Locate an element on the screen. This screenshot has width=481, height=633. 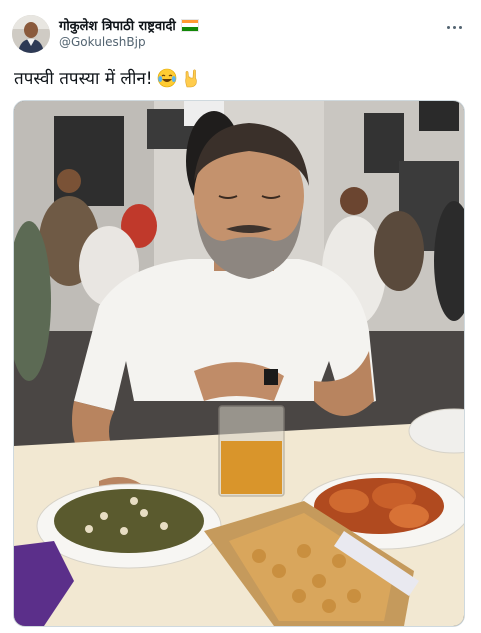
tweet-text-row: तपस्वी तपस्या में लीन! is located at coordinates (107, 77).